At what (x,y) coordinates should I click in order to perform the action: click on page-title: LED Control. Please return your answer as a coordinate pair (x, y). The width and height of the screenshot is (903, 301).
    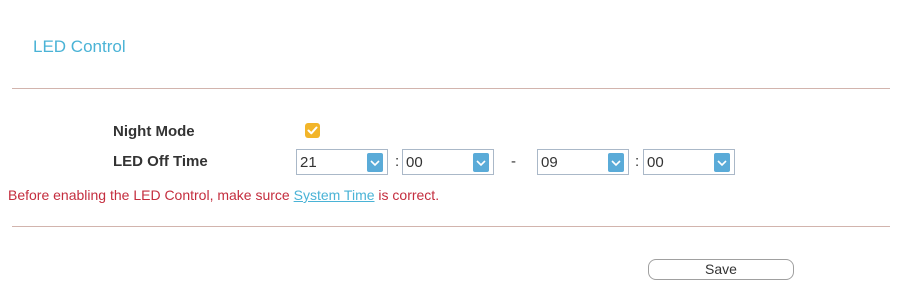
    Looking at the image, I should click on (79, 46).